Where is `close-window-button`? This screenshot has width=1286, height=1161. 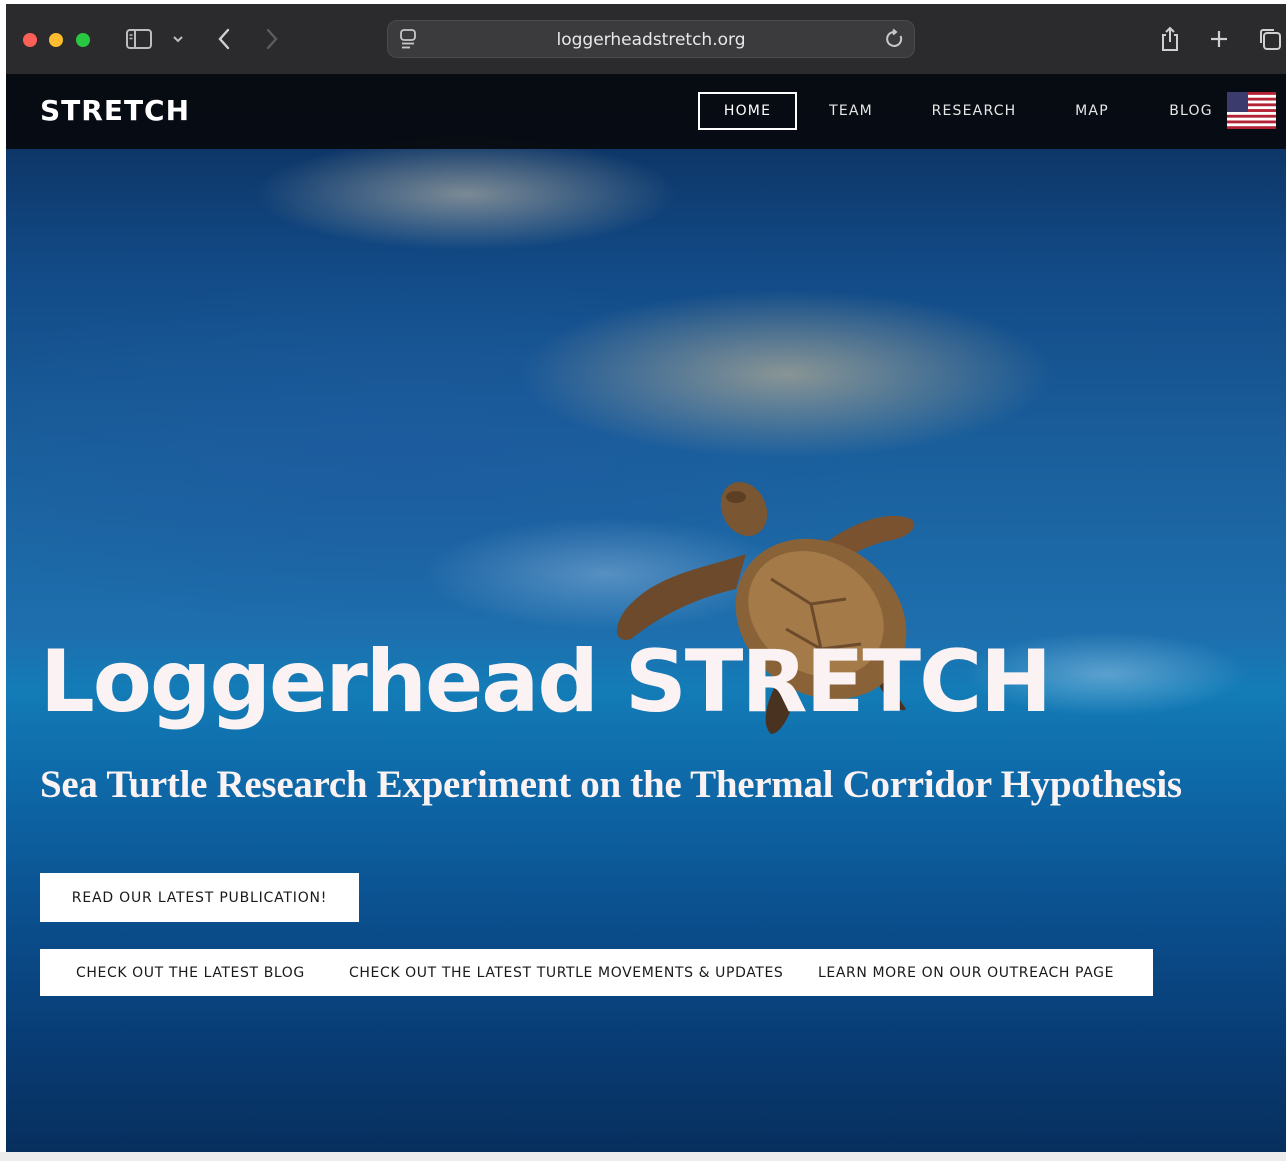
close-window-button is located at coordinates (30, 40).